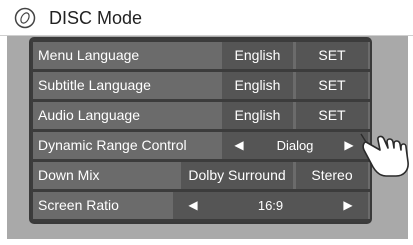 The width and height of the screenshot is (413, 245). Describe the element at coordinates (201, 145) in the screenshot. I see `dynamic-range-control-row: Dynamic Range Control ◀ Dialog ▶` at that location.